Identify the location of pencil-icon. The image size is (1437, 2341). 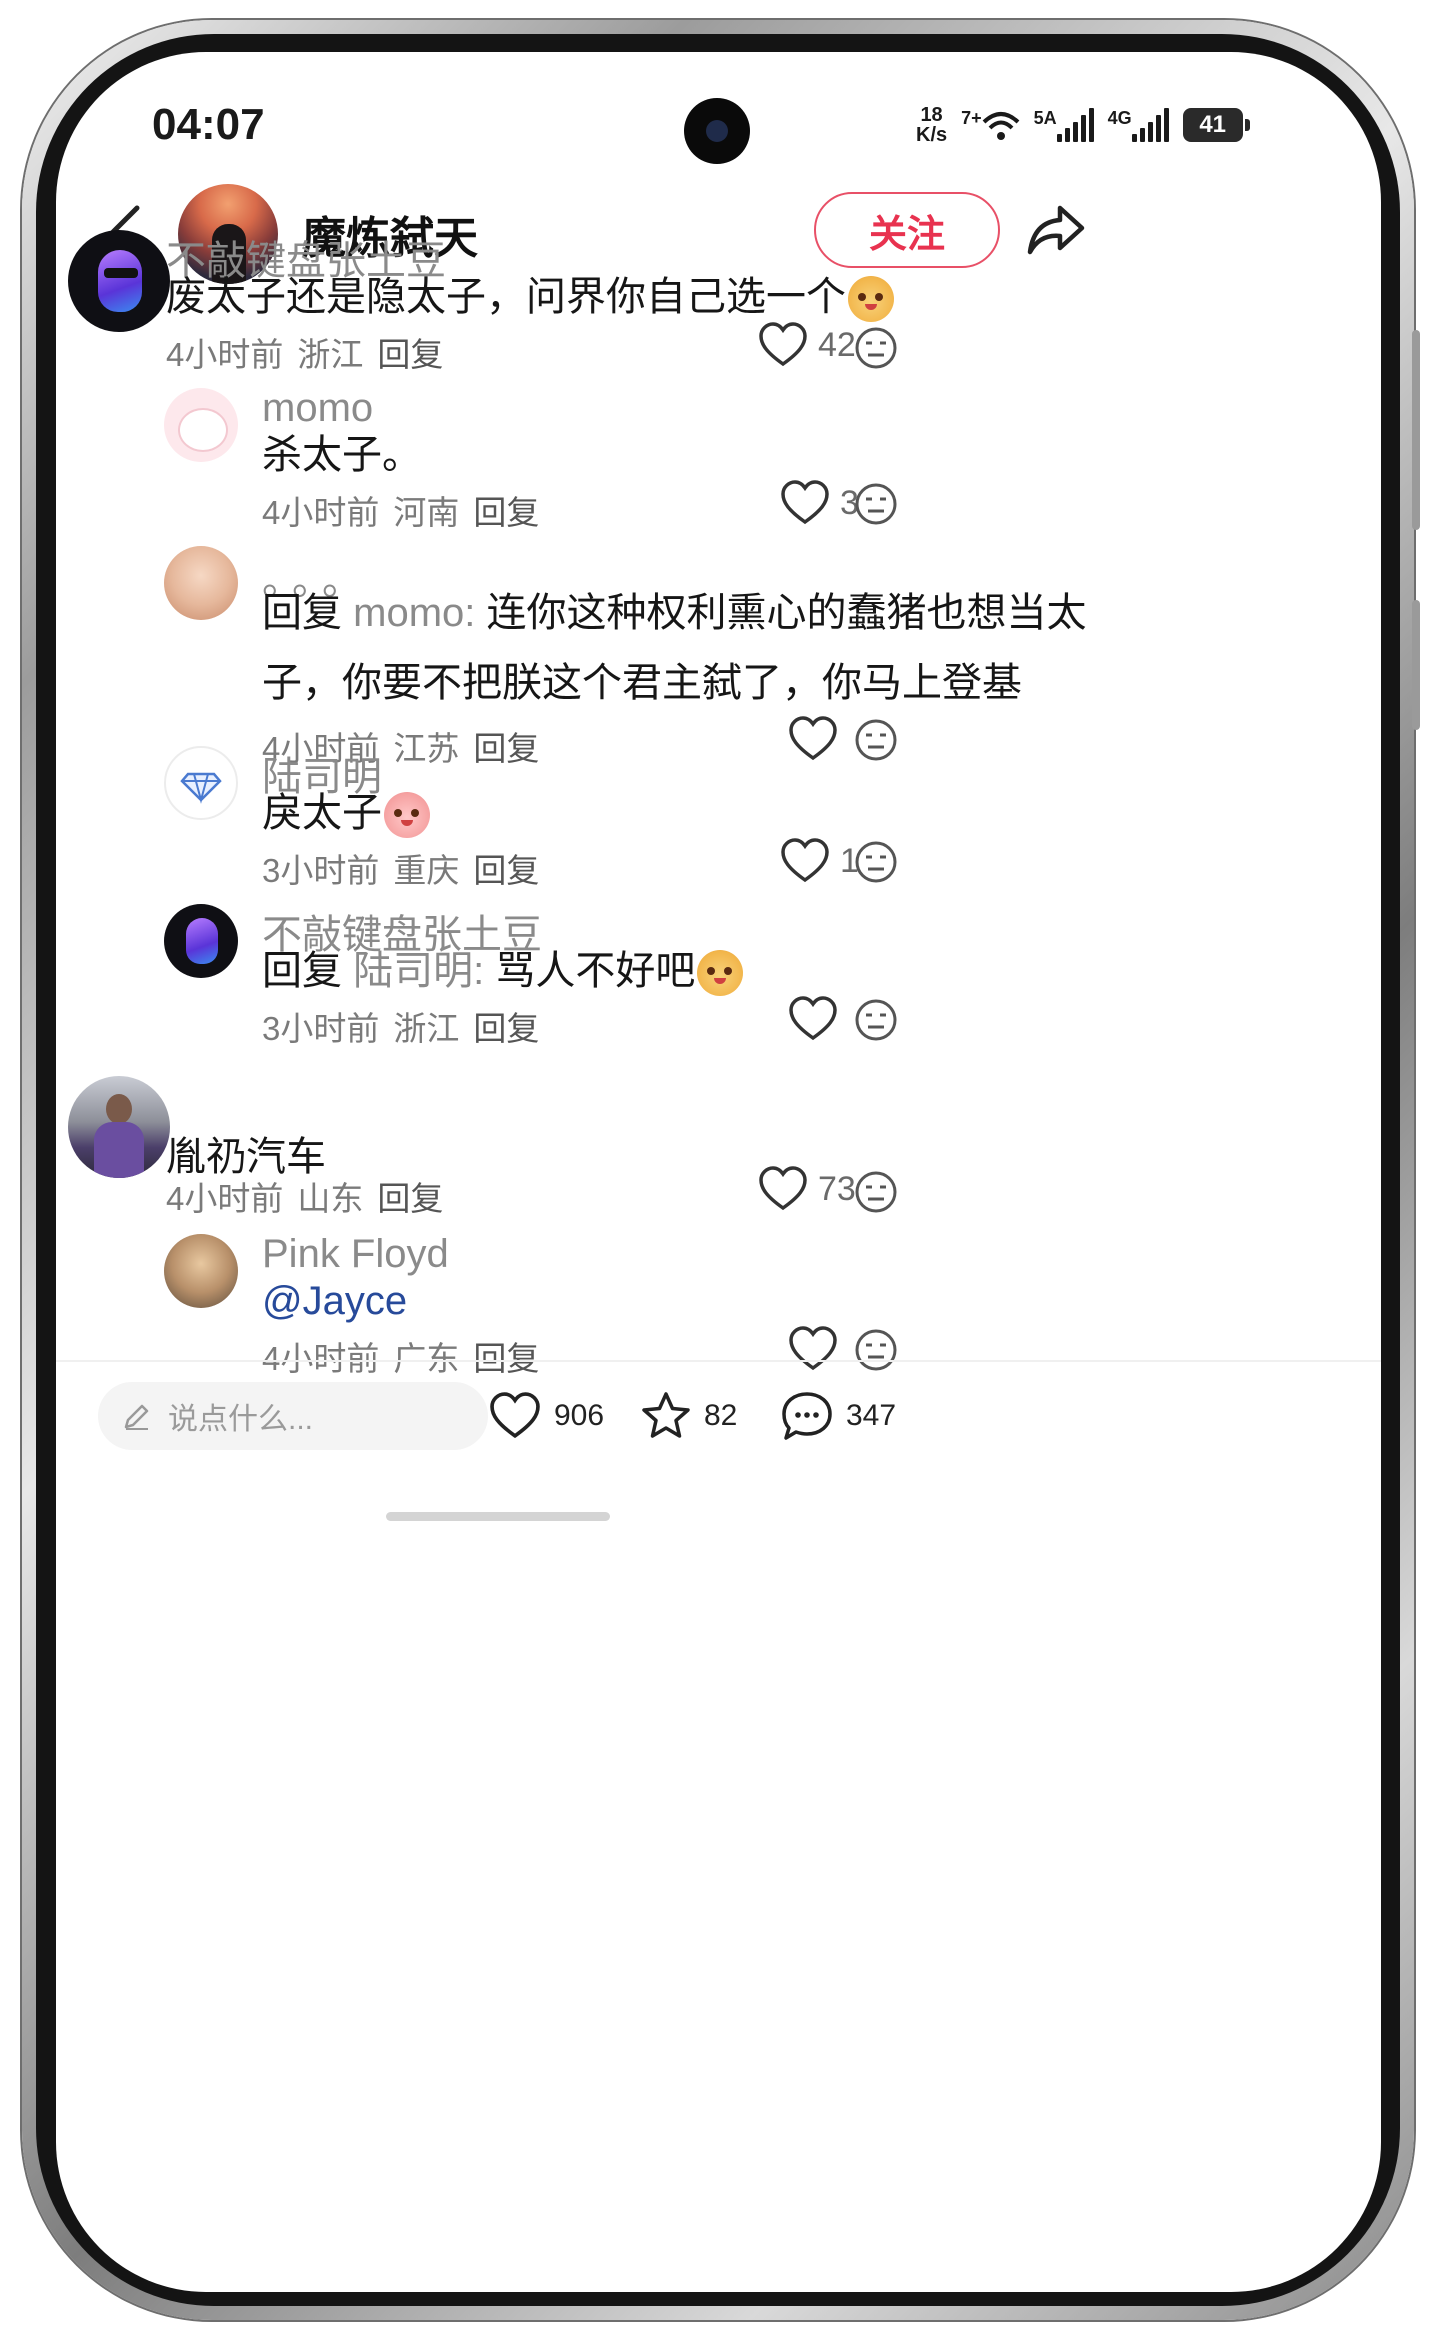
(136, 1417).